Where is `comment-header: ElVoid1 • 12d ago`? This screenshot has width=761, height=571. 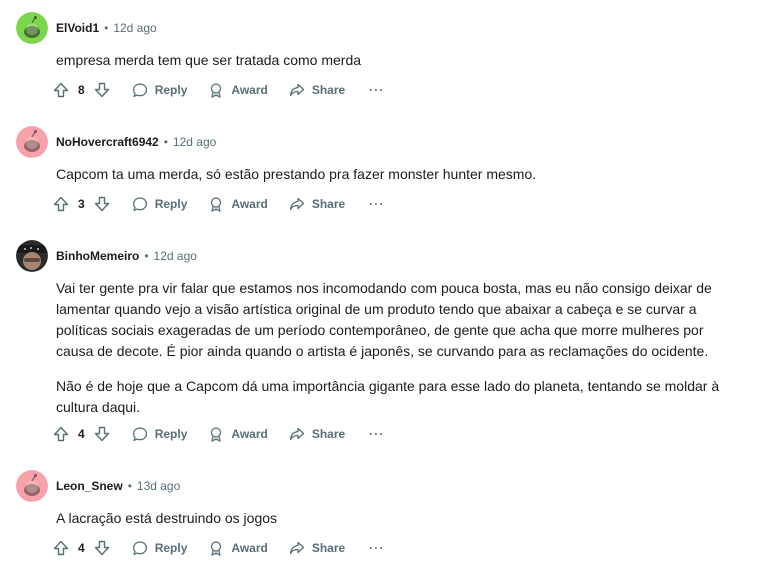 comment-header: ElVoid1 • 12d ago is located at coordinates (86, 28).